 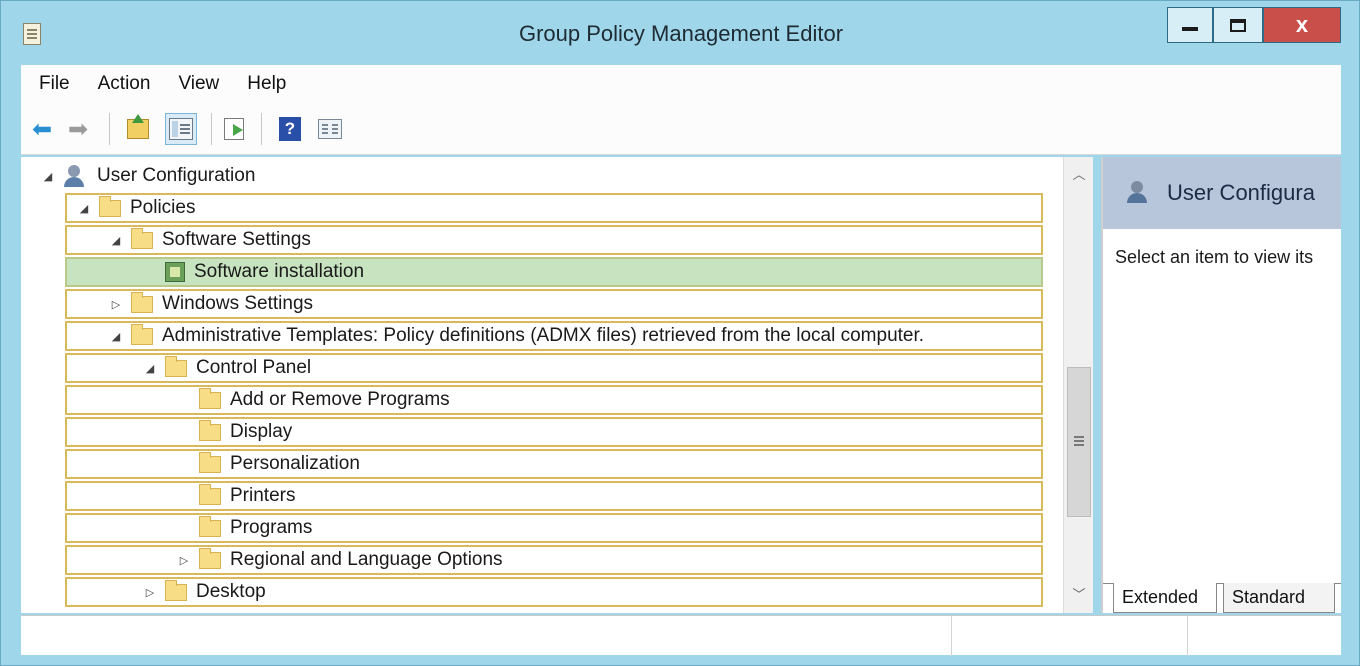 I want to click on help-button: ?, so click(x=290, y=129).